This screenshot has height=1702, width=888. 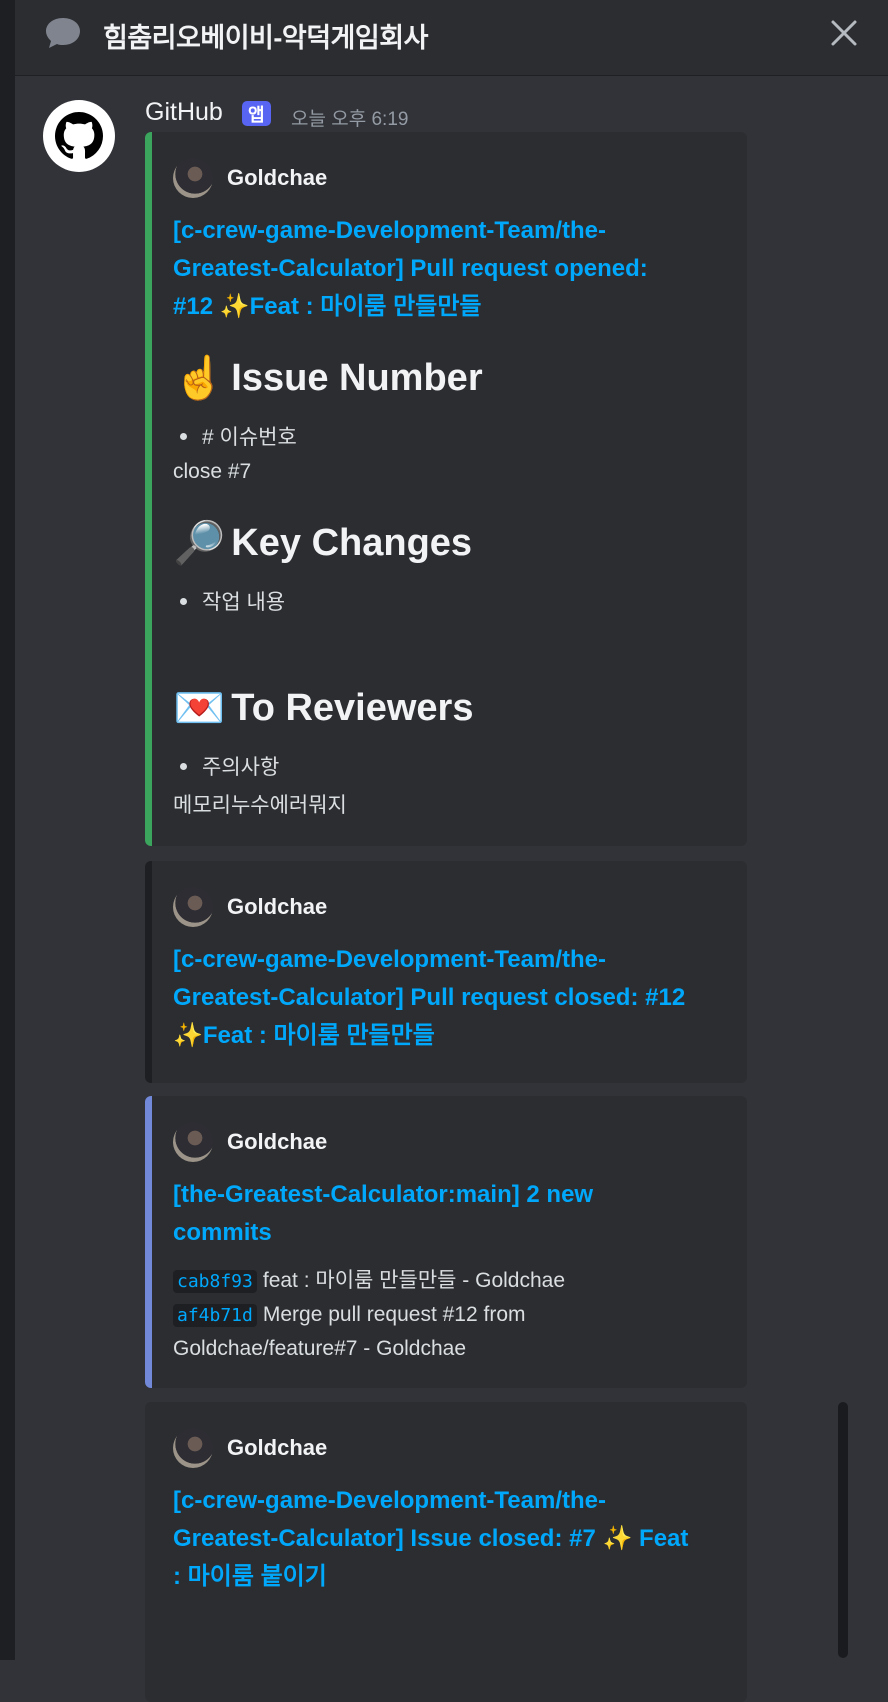 What do you see at coordinates (265, 38) in the screenshot?
I see `thread-title: 힘춤리오베이비-악덕게임회사` at bounding box center [265, 38].